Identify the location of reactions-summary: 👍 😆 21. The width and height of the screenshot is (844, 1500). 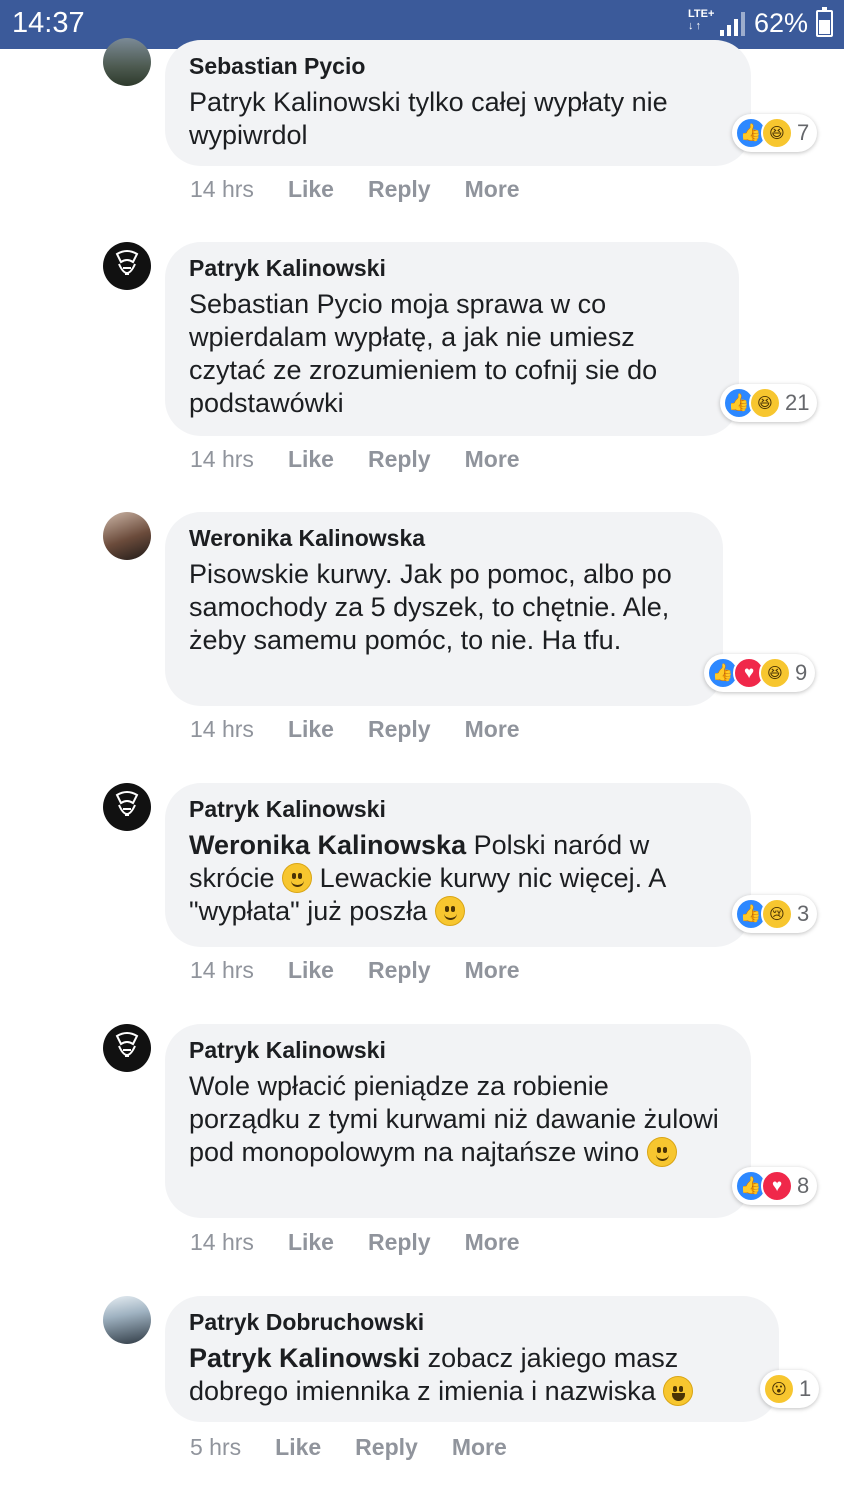
(769, 403).